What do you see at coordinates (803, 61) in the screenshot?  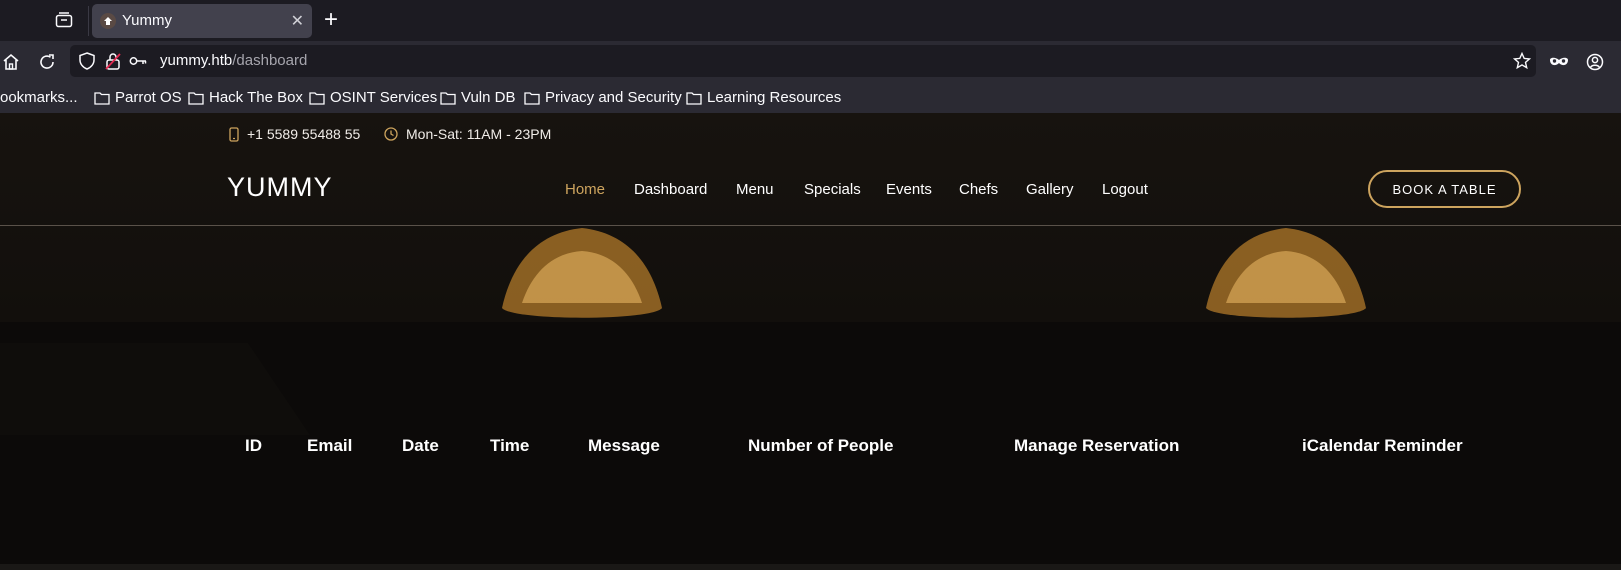 I see `address-bar: yummy.htb/dashboard` at bounding box center [803, 61].